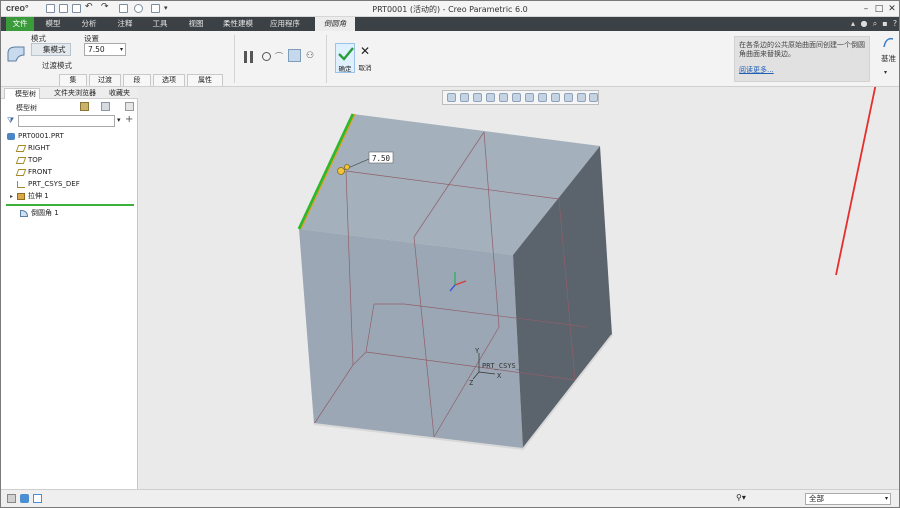  What do you see at coordinates (503, 97) in the screenshot?
I see `display-style-icon` at bounding box center [503, 97].